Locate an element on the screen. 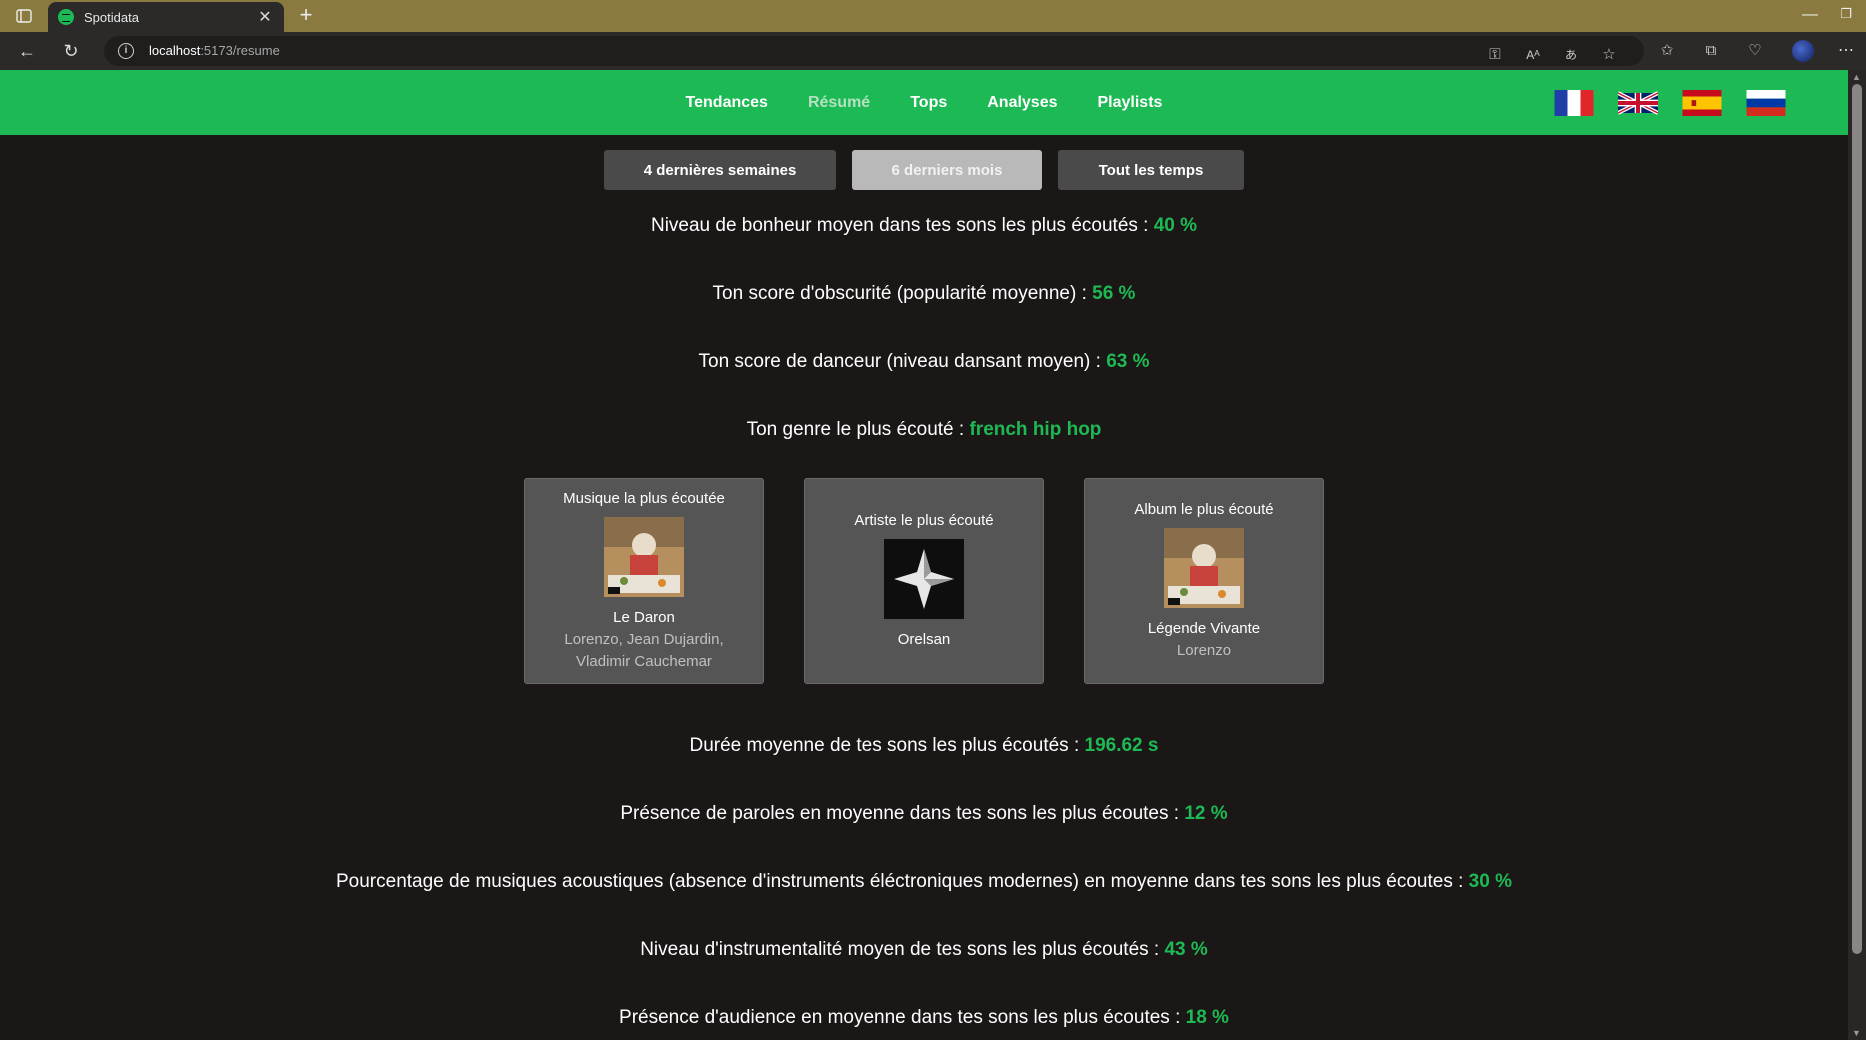 Image resolution: width=1866 pixels, height=1040 pixels. card-title: Artiste le plus écouté is located at coordinates (924, 520).